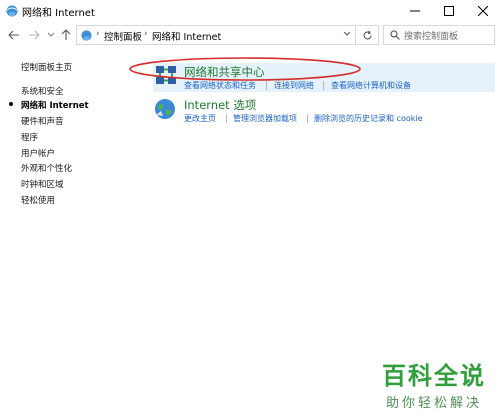  Describe the element at coordinates (42, 91) in the screenshot. I see `sidebar-item-system-security: 系统和安全` at that location.